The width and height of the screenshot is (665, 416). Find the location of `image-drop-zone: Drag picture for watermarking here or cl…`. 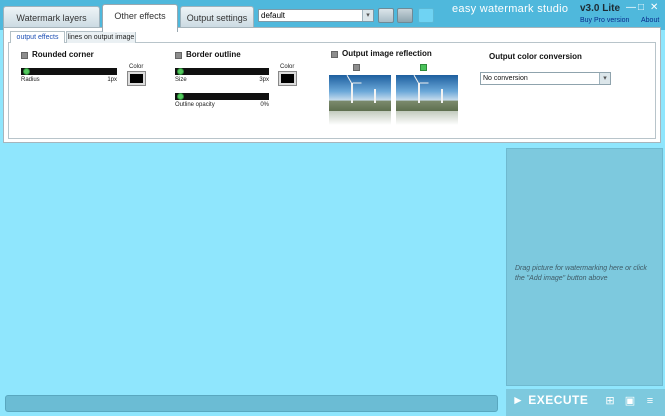

image-drop-zone: Drag picture for watermarking here or cl… is located at coordinates (584, 267).